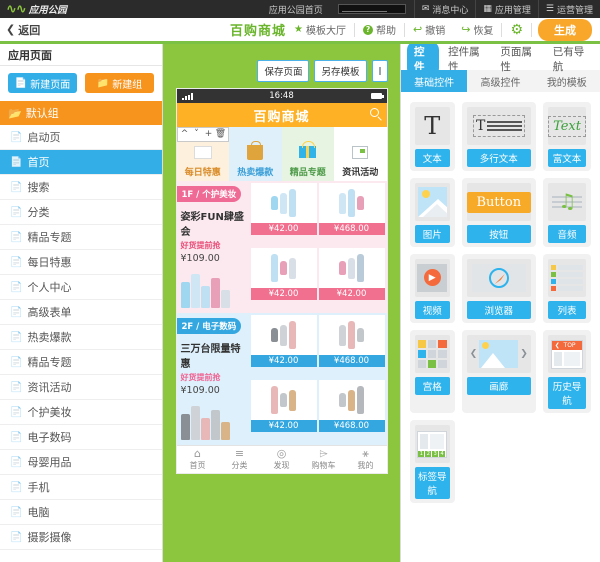  I want to click on sidebar-item-11: 📄 个护美妆, so click(81, 412).